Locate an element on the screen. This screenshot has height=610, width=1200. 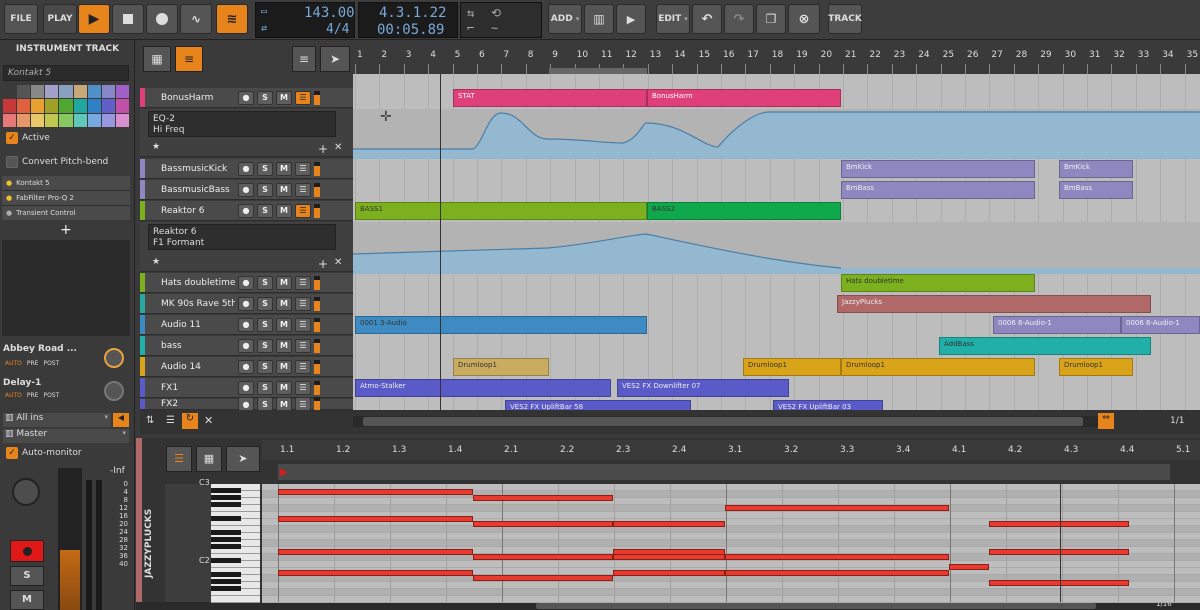
clip: STAT is located at coordinates (550, 98).